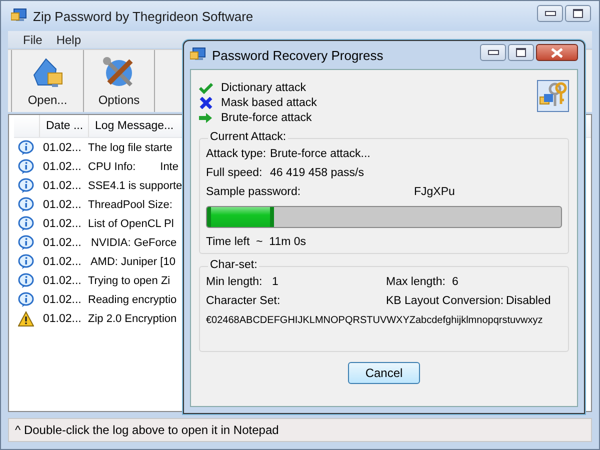  I want to click on menu-item: Help, so click(69, 39).